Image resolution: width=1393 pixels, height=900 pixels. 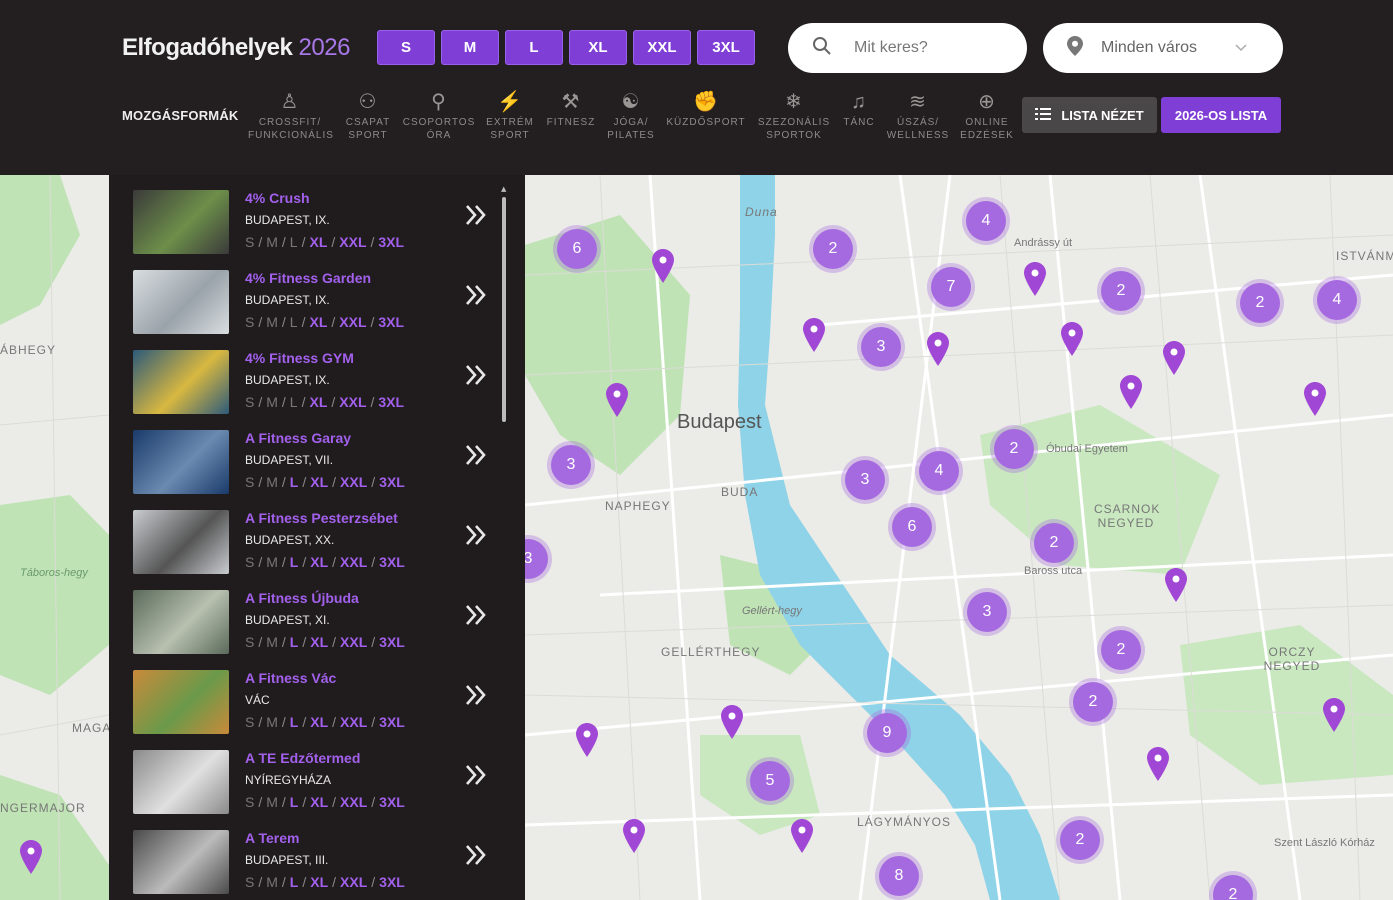 I want to click on list-view-button: LISTA NÉZET, so click(x=1089, y=115).